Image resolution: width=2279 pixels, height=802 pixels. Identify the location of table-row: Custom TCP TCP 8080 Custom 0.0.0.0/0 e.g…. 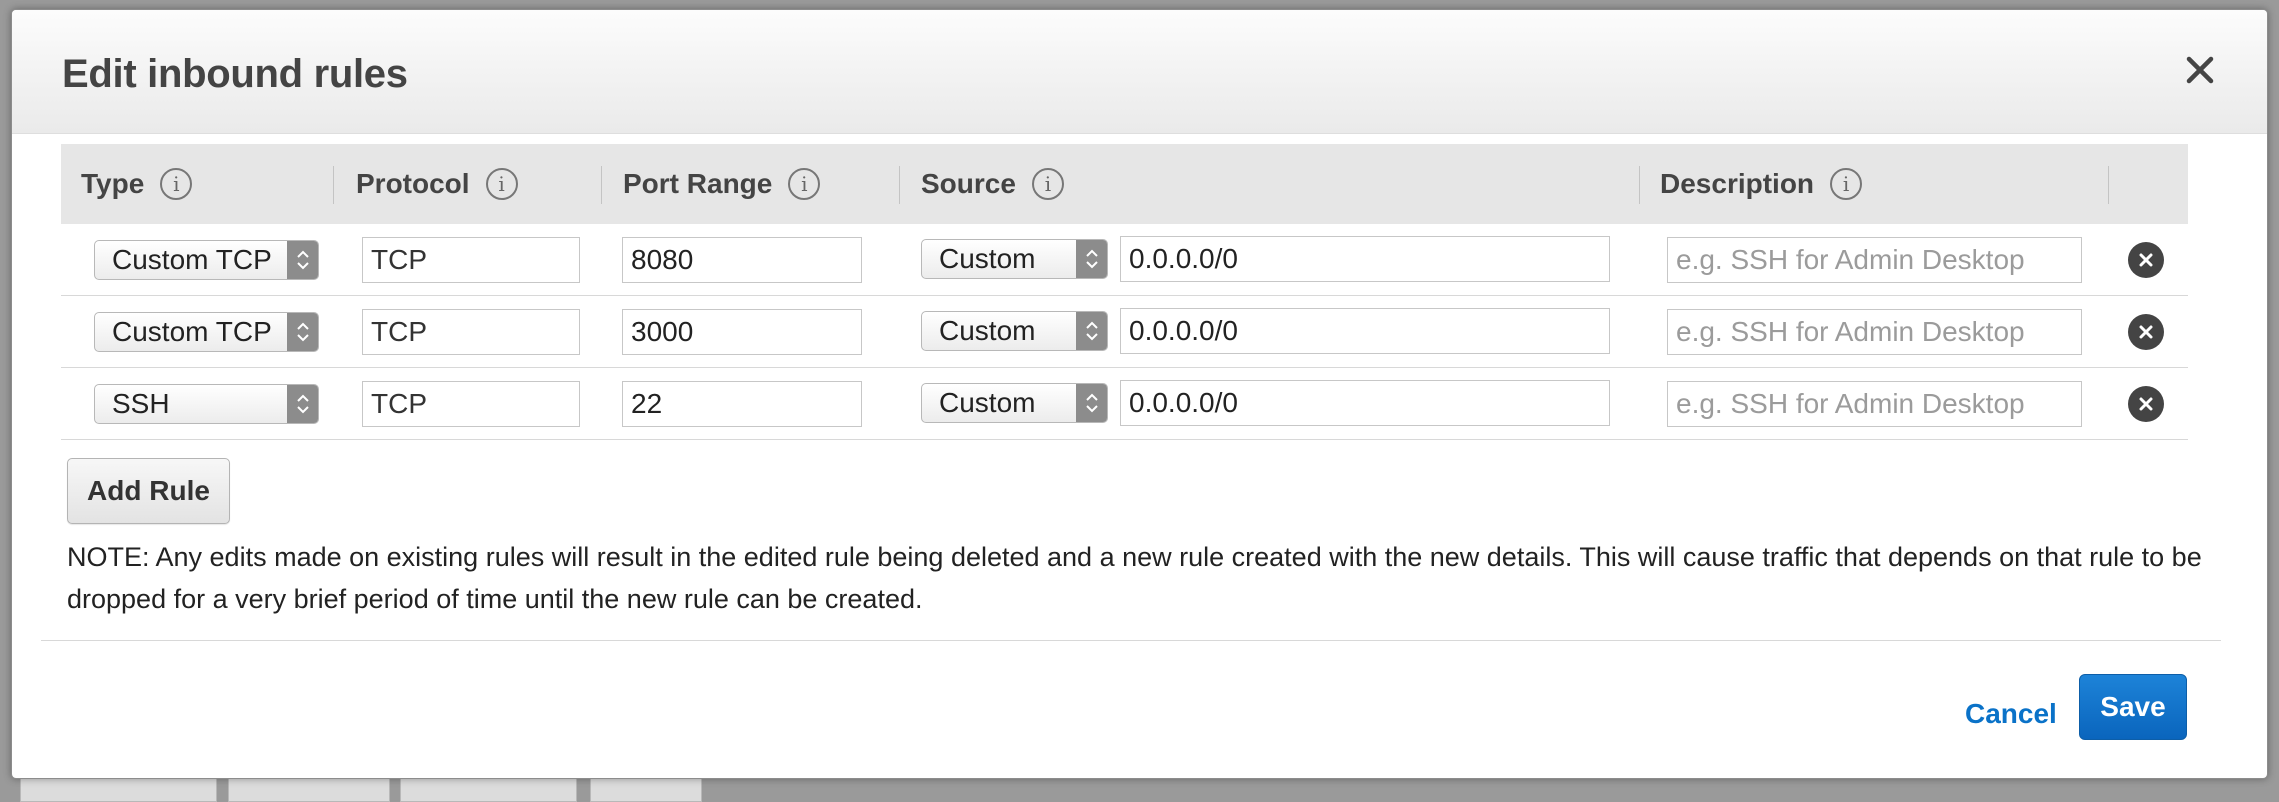
(1124, 260).